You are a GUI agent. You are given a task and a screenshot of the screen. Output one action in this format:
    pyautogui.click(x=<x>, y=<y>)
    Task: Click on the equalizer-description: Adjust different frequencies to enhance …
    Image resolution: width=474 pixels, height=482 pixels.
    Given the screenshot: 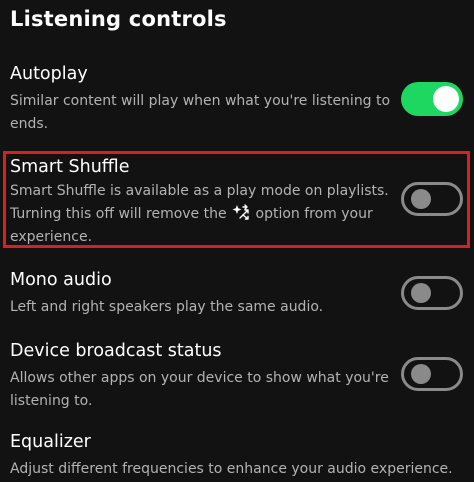 What is the action you would take?
    pyautogui.click(x=240, y=469)
    